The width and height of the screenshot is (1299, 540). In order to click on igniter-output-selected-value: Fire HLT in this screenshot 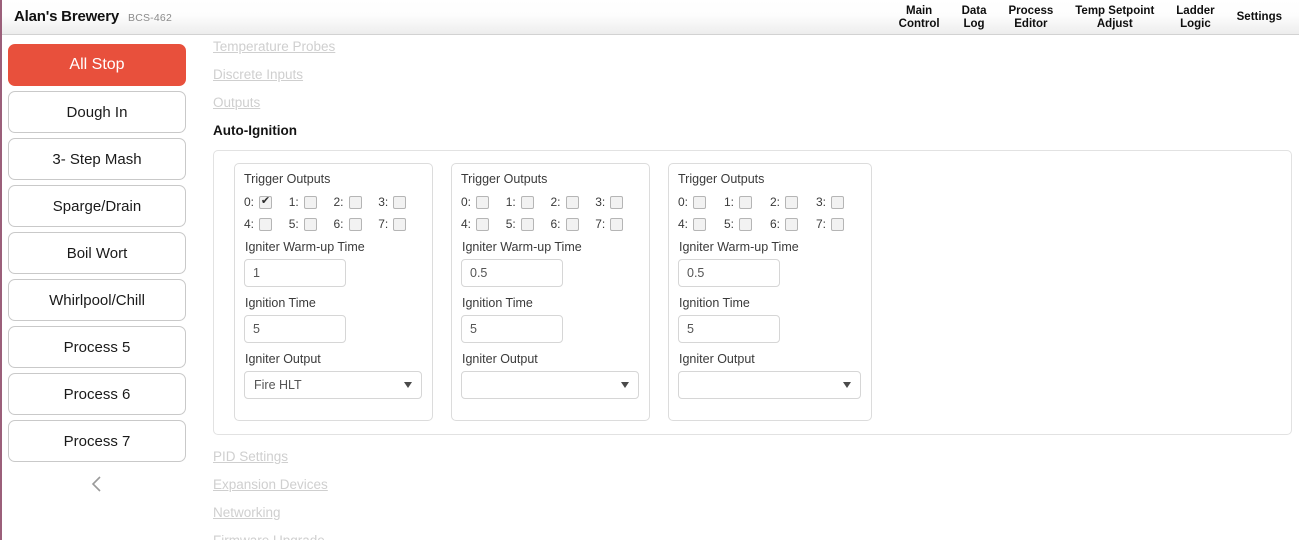, I will do `click(278, 385)`.